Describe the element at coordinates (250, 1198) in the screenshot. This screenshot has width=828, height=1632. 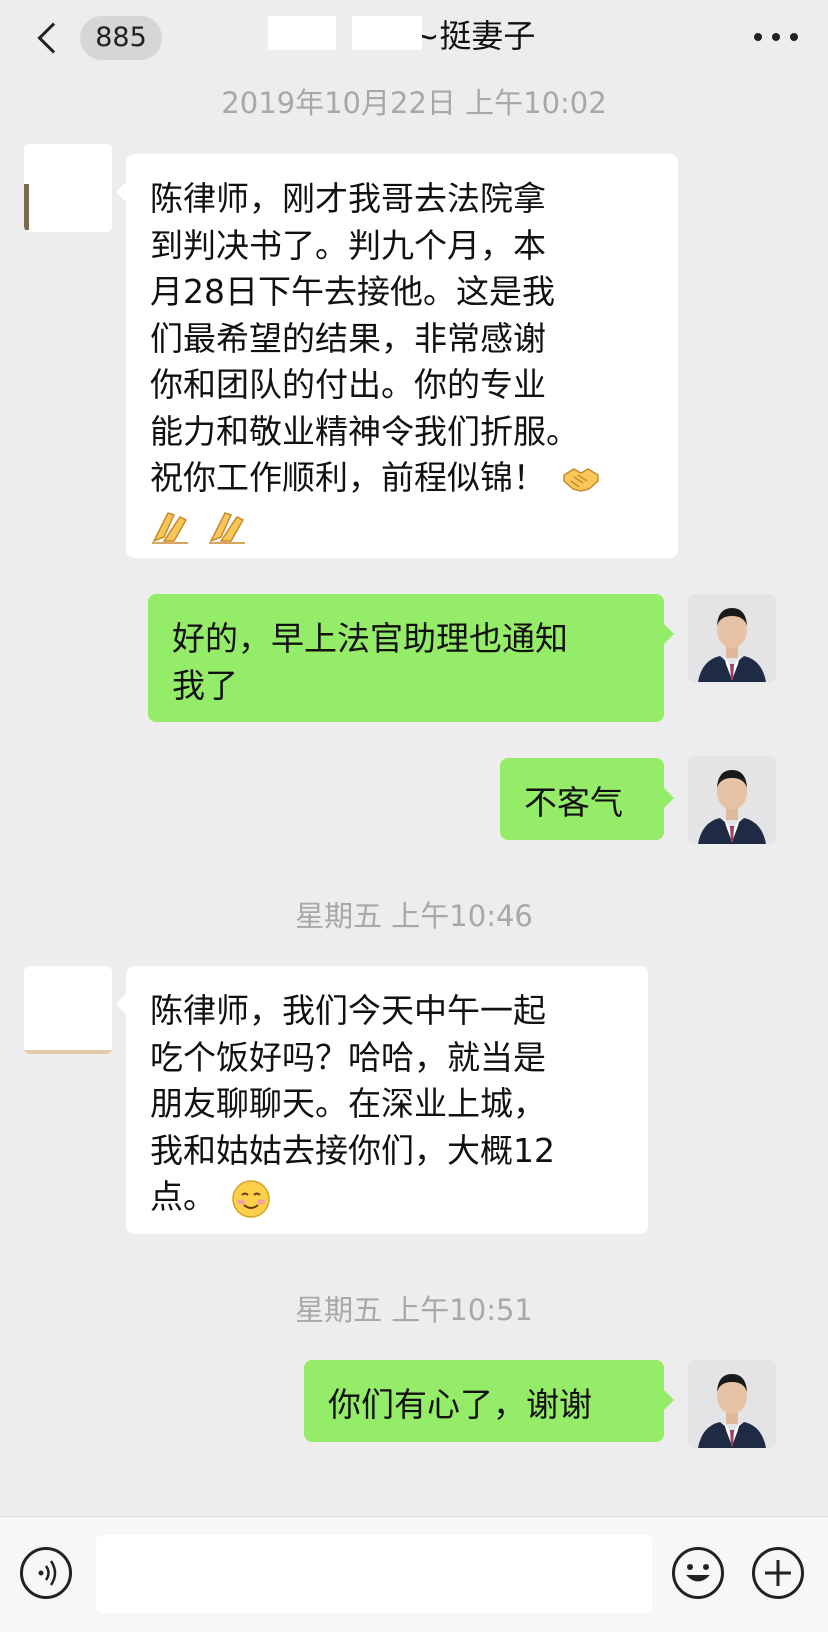
I see `smile-icon` at that location.